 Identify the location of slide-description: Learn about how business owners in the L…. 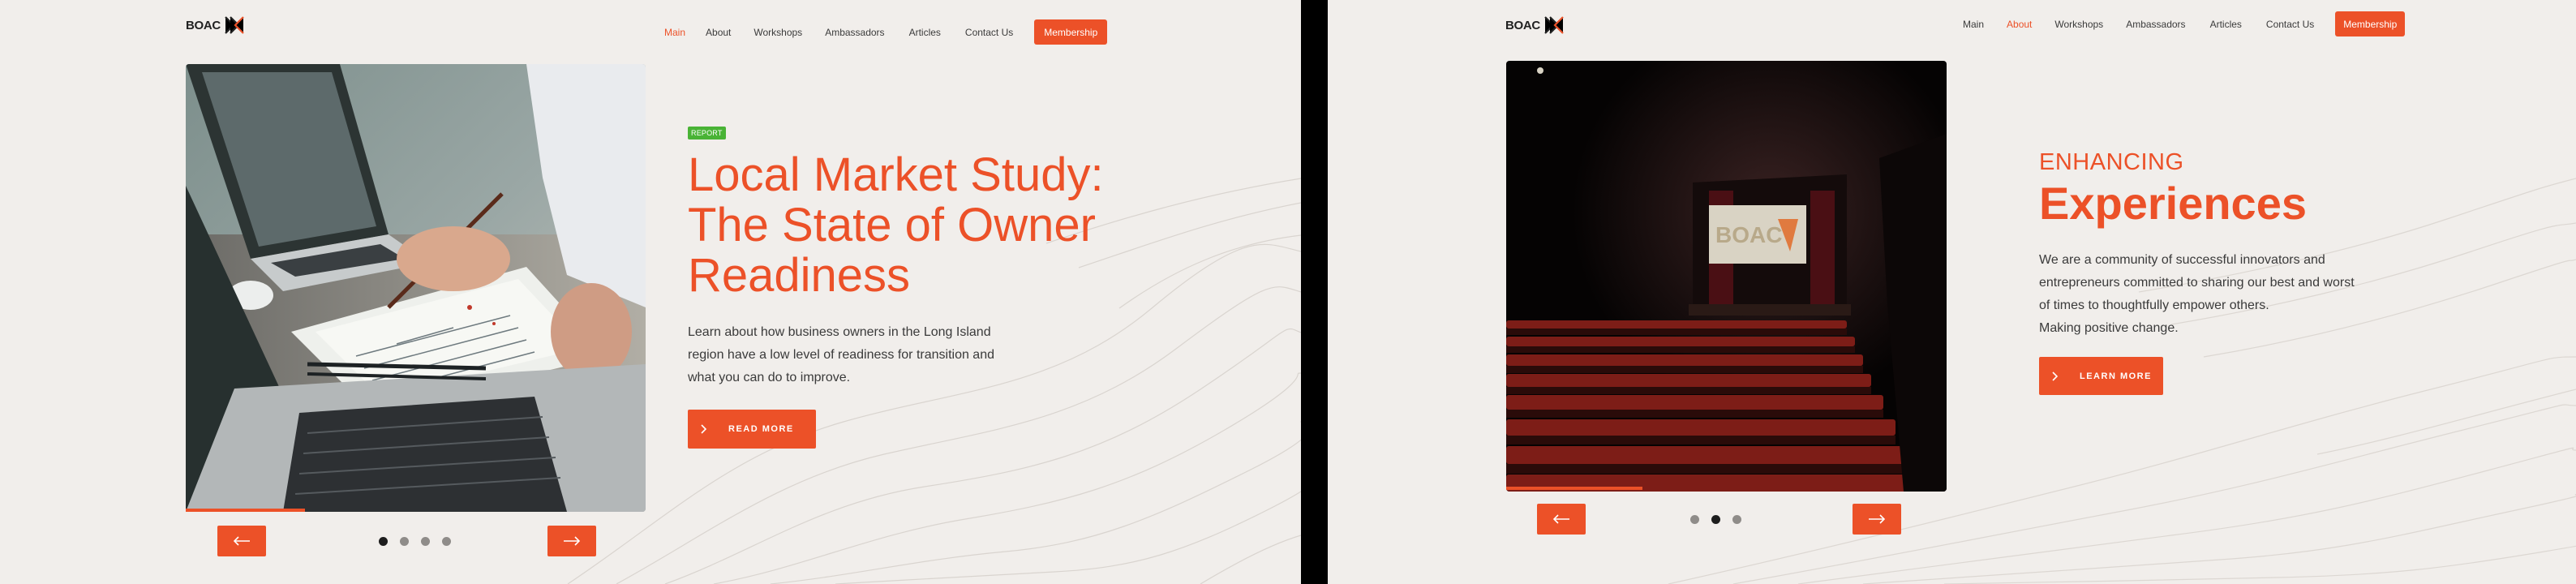
(841, 355).